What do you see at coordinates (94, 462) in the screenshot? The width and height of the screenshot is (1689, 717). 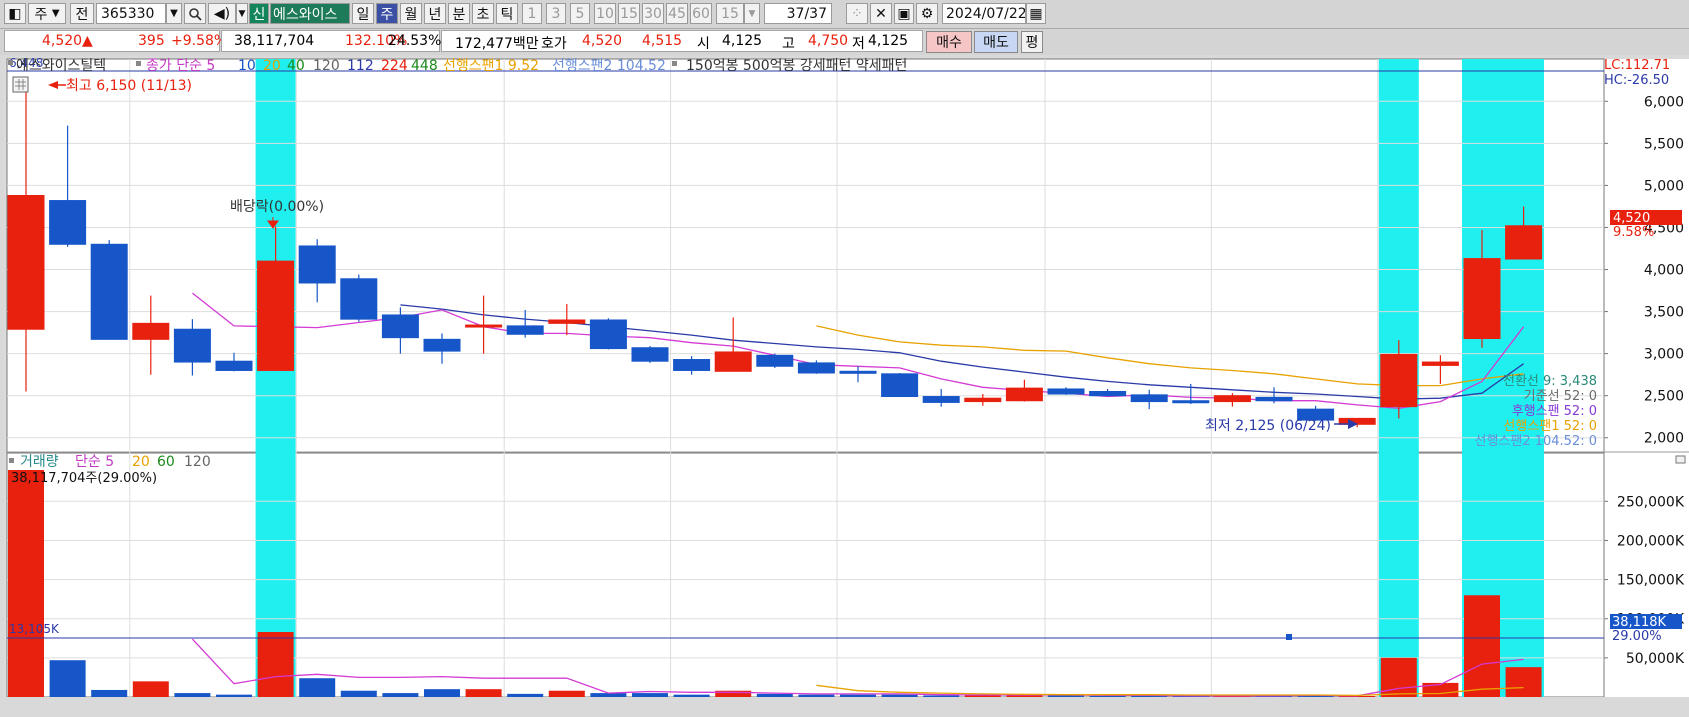 I see `vol-legend-ma: 단순 5` at bounding box center [94, 462].